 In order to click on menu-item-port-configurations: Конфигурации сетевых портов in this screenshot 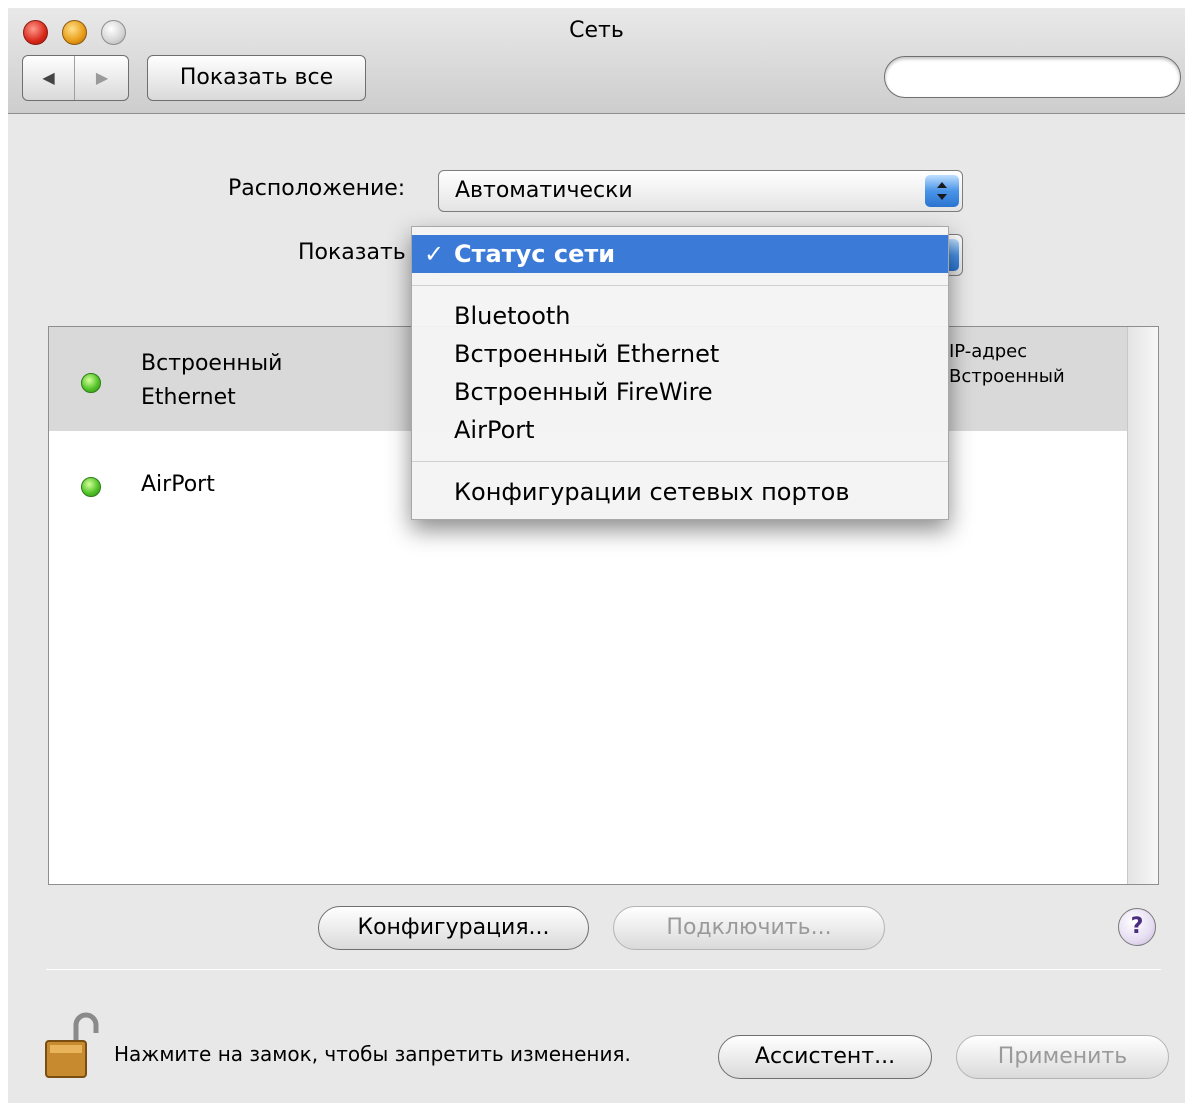, I will do `click(680, 492)`.